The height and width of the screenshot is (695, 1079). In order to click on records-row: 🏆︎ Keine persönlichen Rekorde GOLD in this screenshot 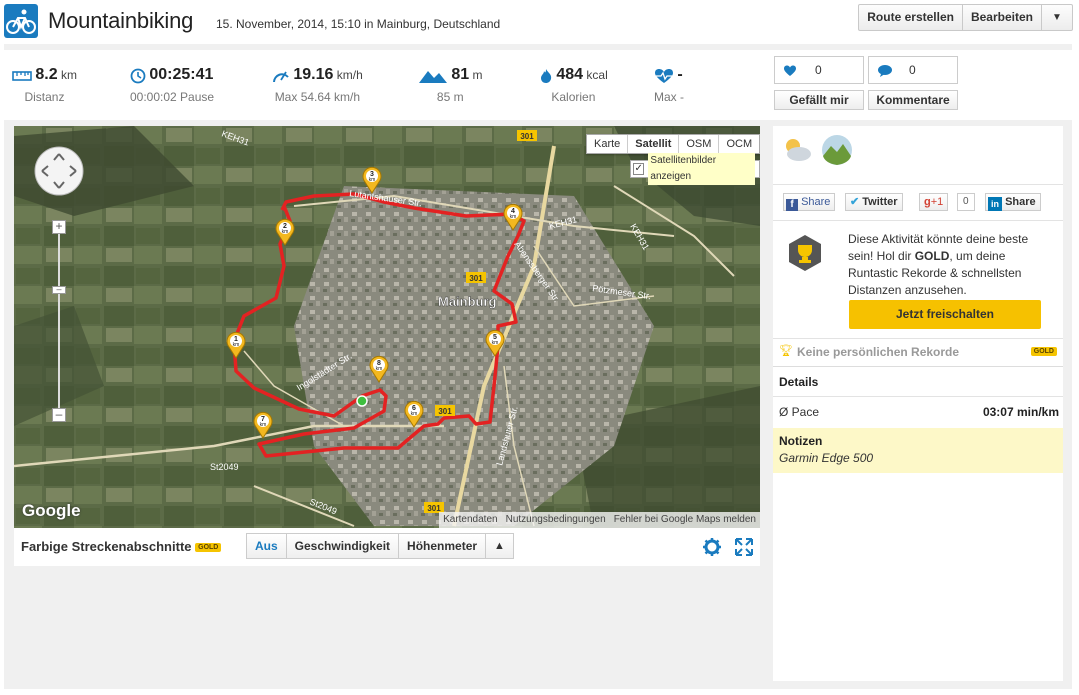, I will do `click(918, 351)`.